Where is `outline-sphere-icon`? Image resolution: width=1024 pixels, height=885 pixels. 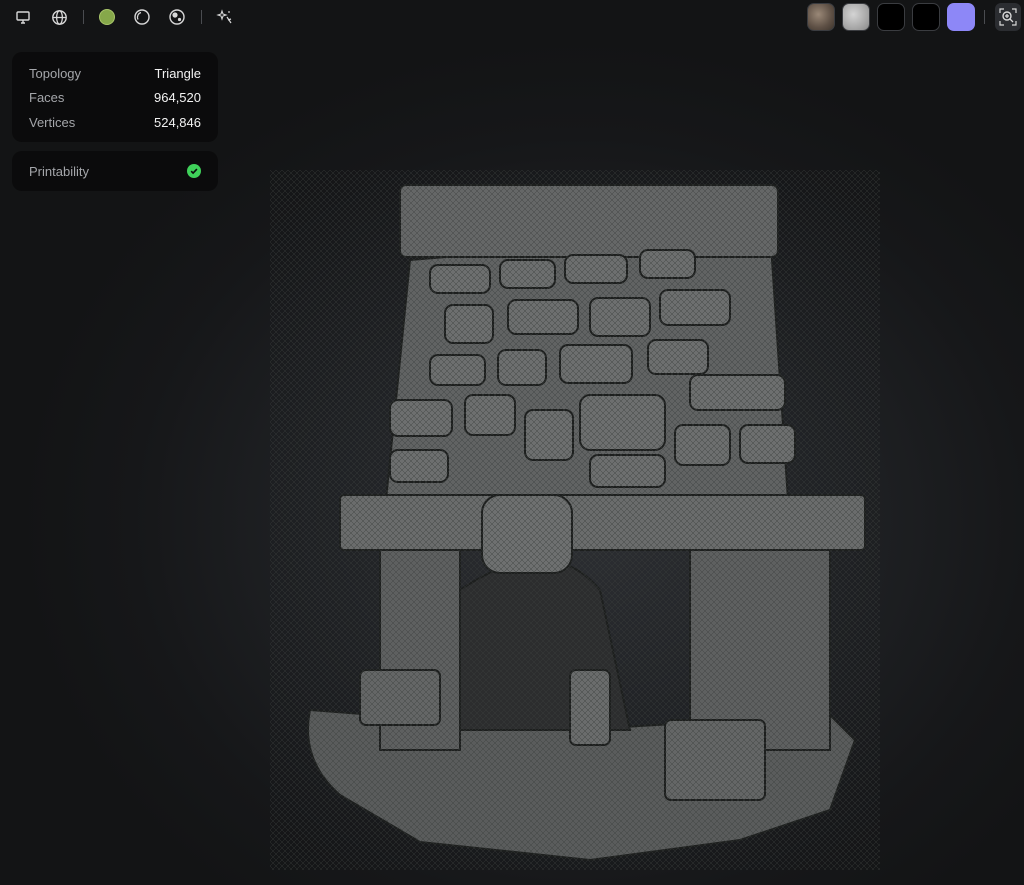
outline-sphere-icon is located at coordinates (142, 17).